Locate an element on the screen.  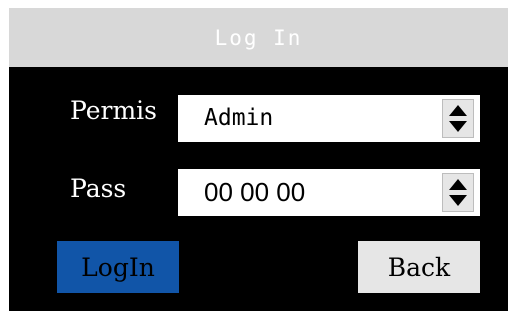
login-button: LogIn is located at coordinates (118, 267).